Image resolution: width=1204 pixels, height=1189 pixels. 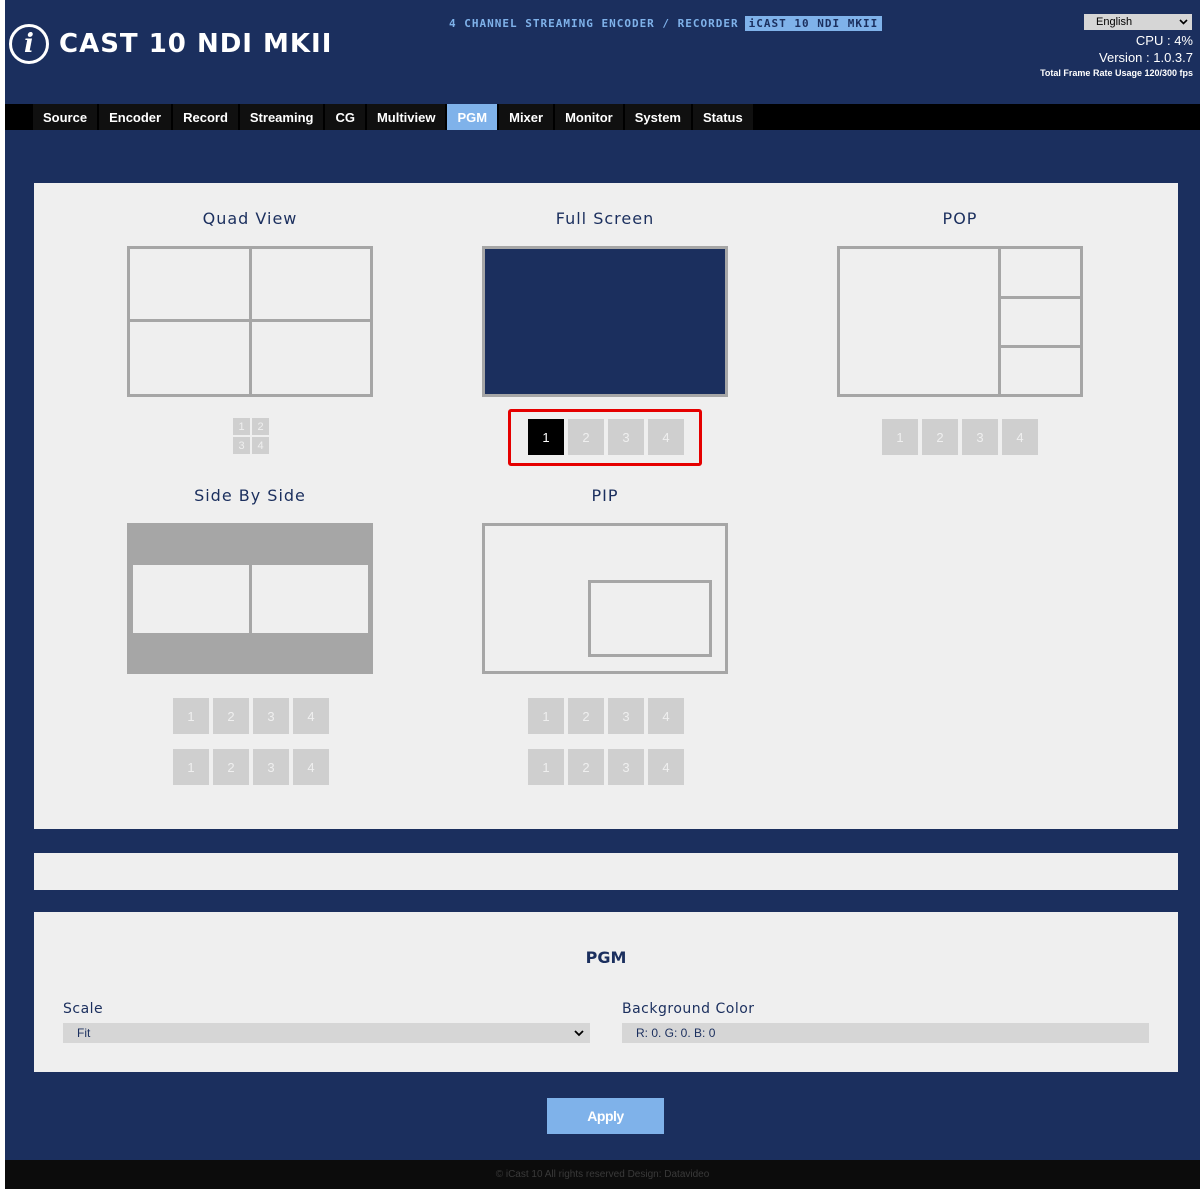 I want to click on side-by-side-left-ch3-button: 3, so click(x=271, y=716).